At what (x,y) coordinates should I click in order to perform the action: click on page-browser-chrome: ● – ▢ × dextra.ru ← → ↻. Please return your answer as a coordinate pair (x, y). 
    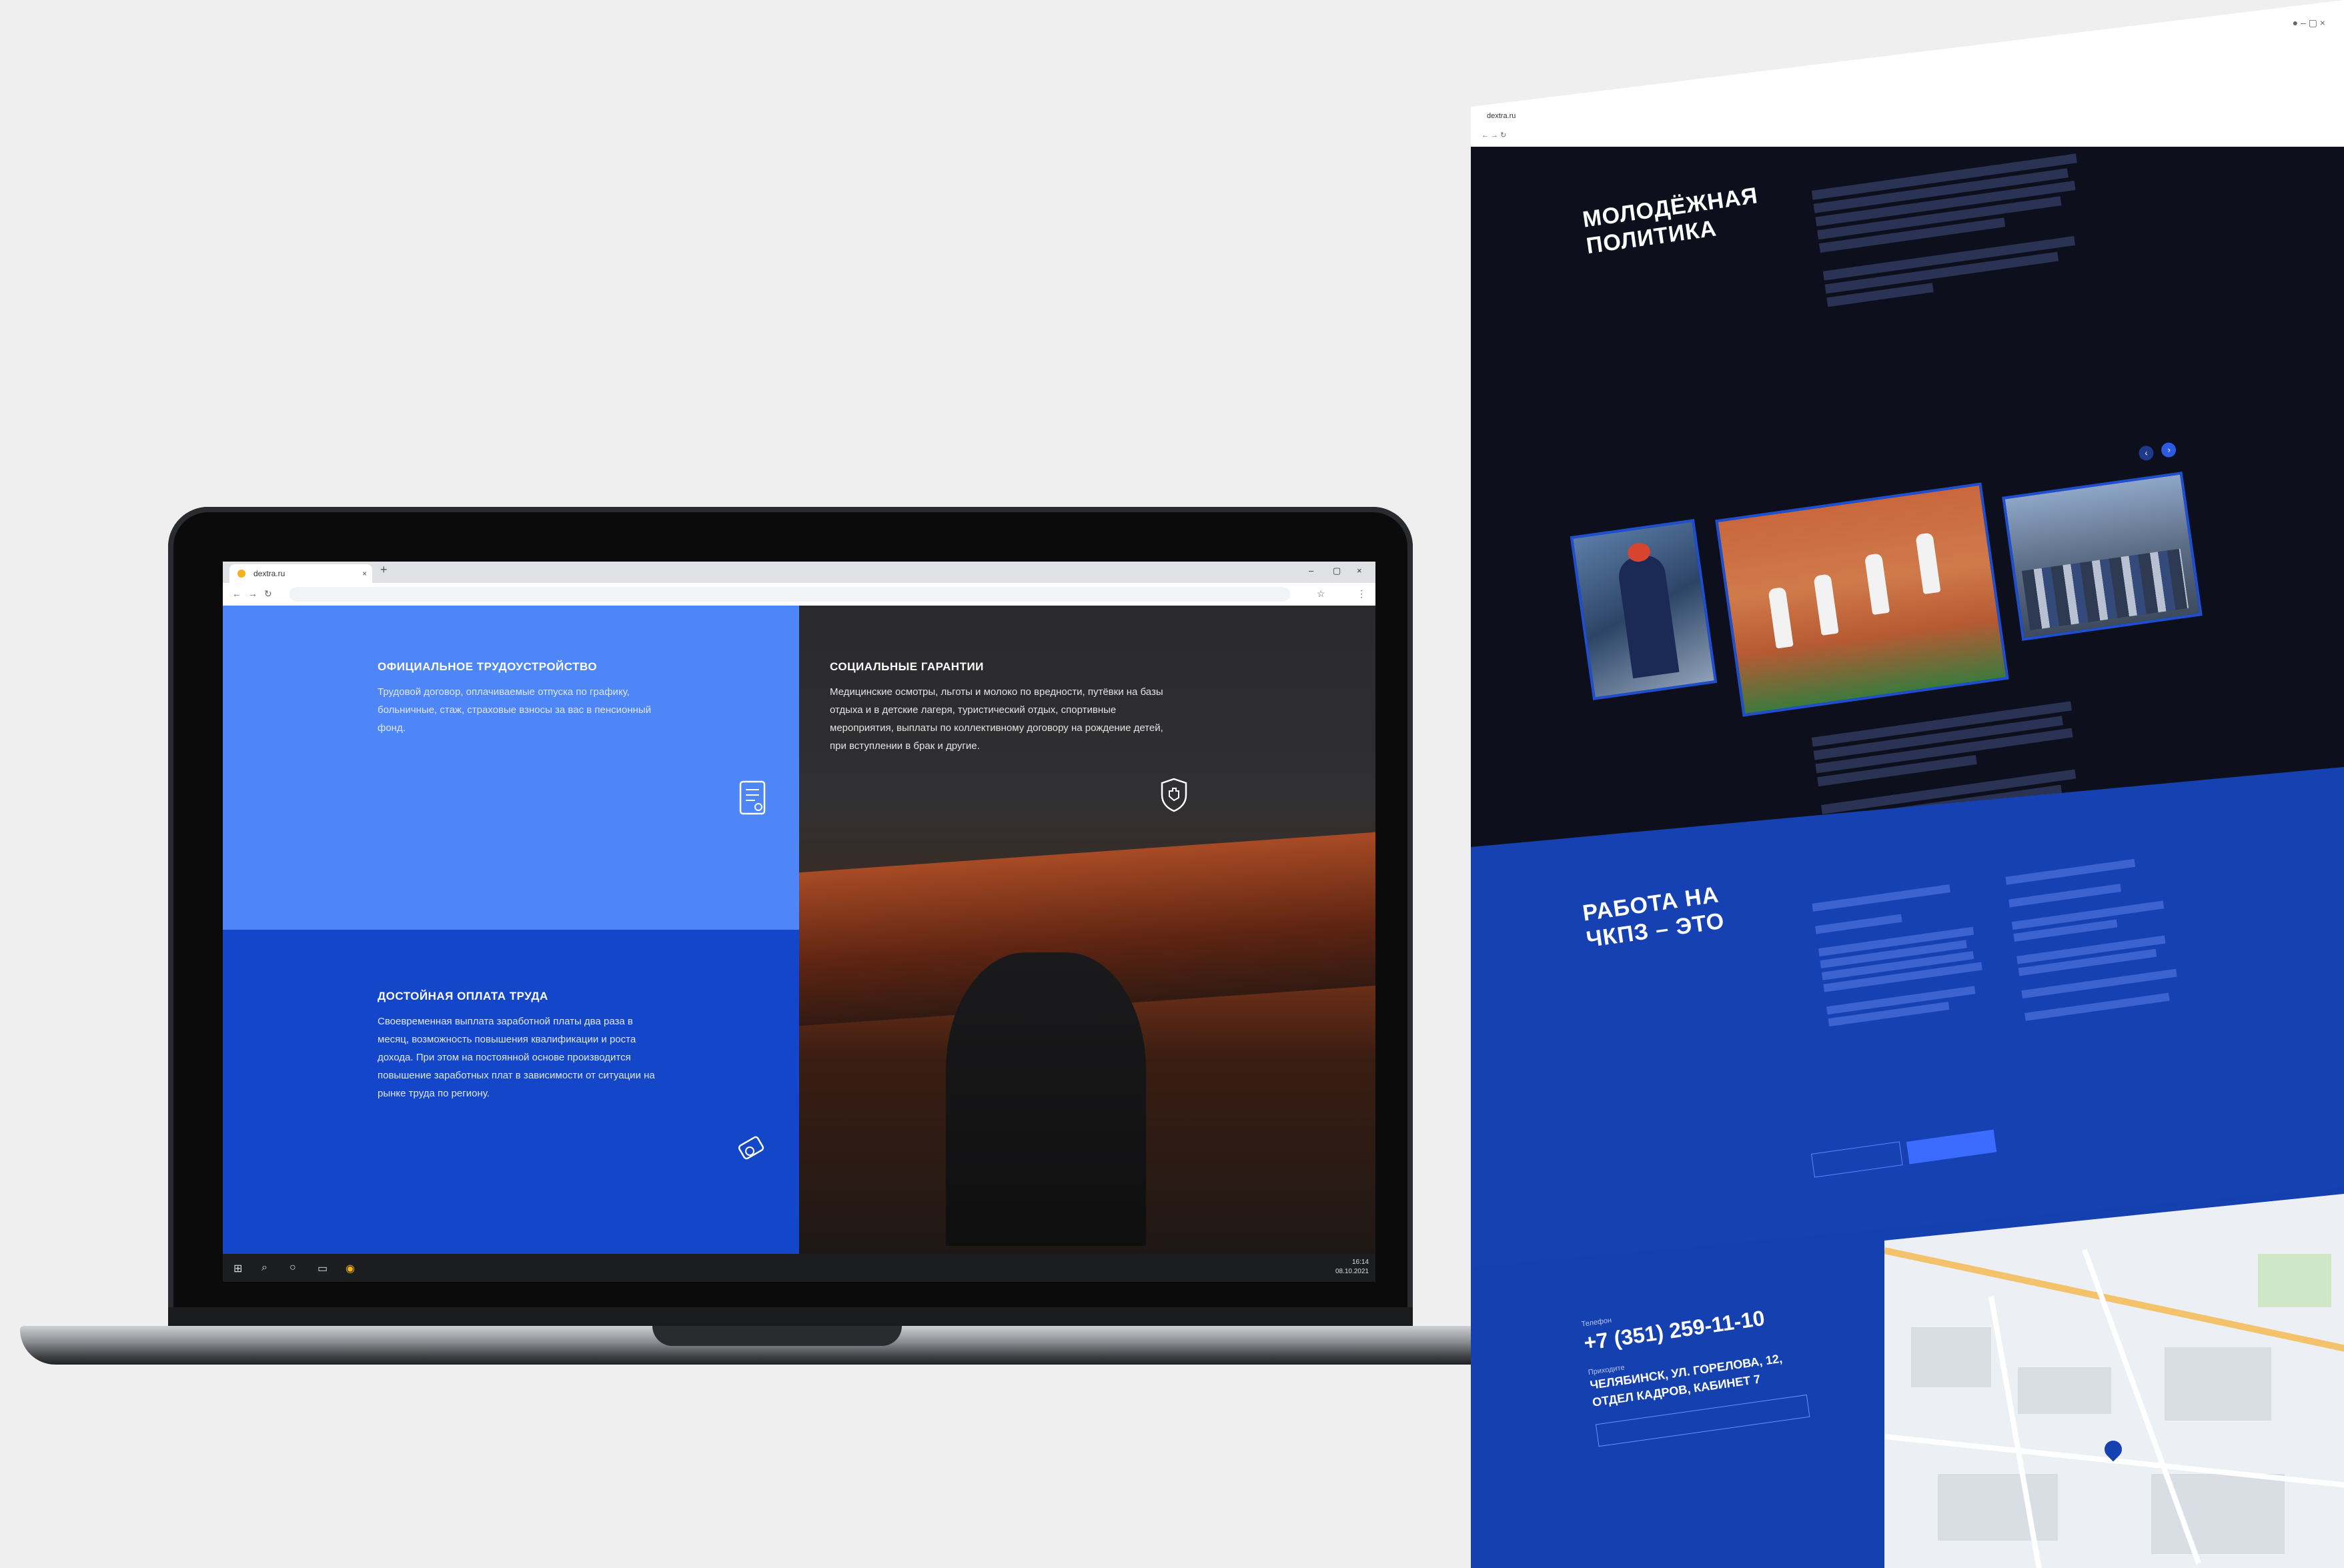
    Looking at the image, I should click on (1907, 73).